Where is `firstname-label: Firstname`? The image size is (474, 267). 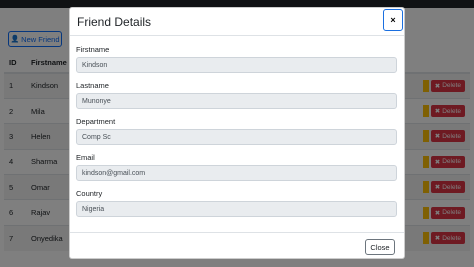
firstname-label: Firstname is located at coordinates (93, 49).